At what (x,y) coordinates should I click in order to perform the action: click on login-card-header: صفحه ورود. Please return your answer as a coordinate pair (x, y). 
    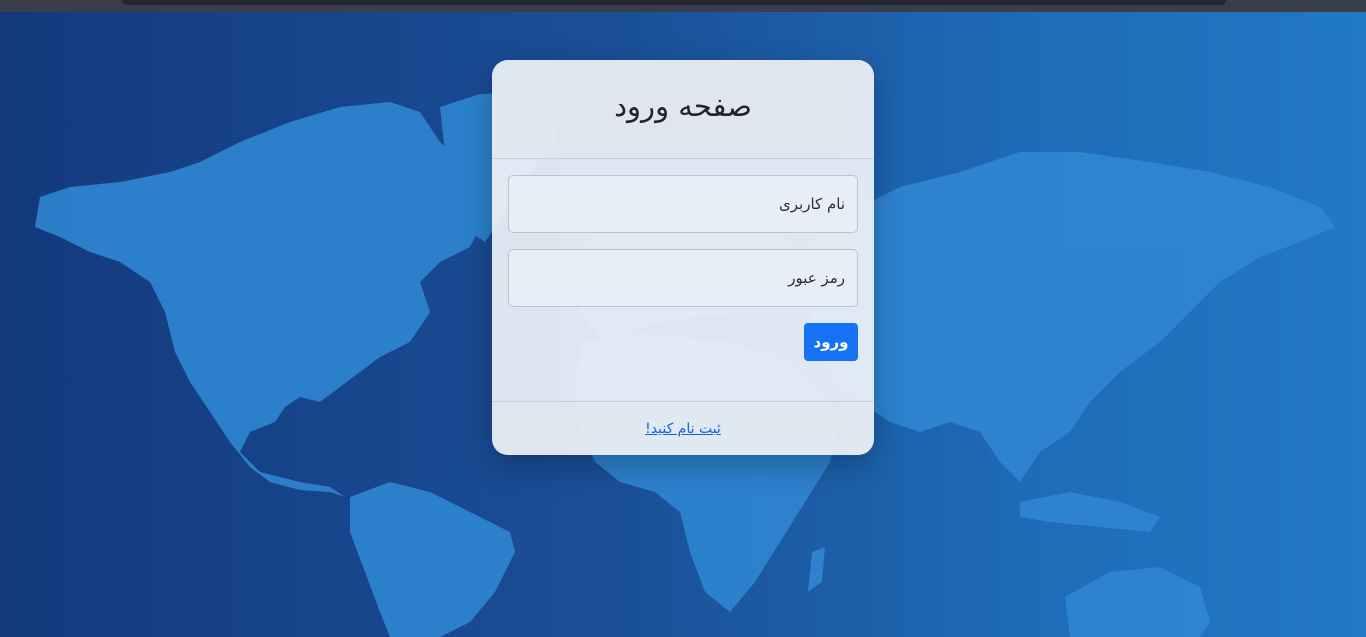
    Looking at the image, I should click on (683, 109).